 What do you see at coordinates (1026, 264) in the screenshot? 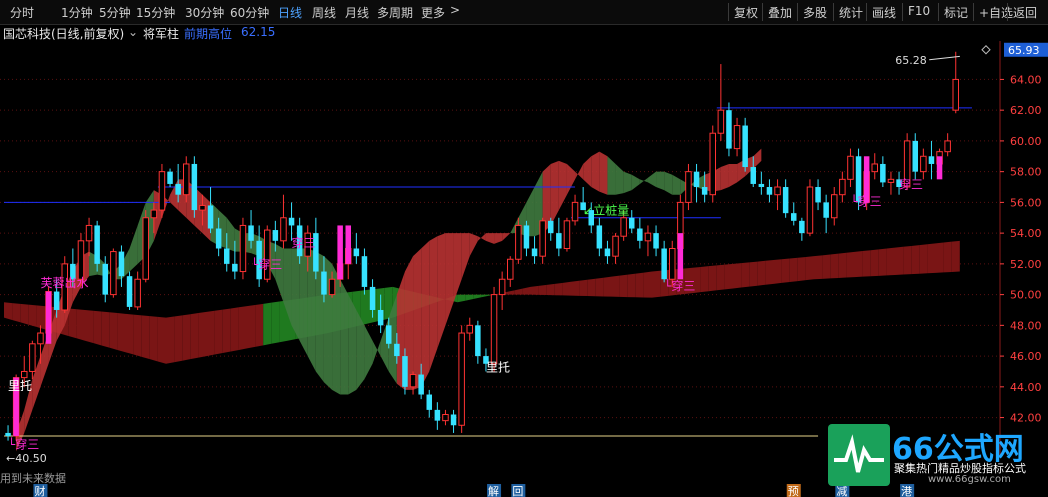
I see `y-tick-label: 52.00` at bounding box center [1026, 264].